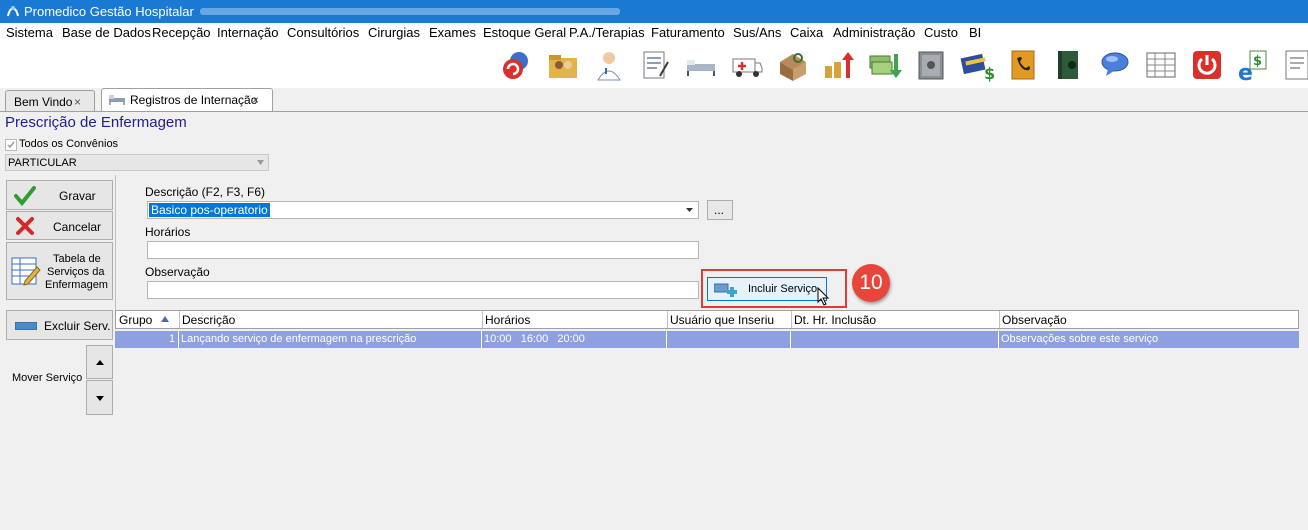 This screenshot has width=1308, height=530. What do you see at coordinates (26, 271) in the screenshot?
I see `table-edit-icon` at bounding box center [26, 271].